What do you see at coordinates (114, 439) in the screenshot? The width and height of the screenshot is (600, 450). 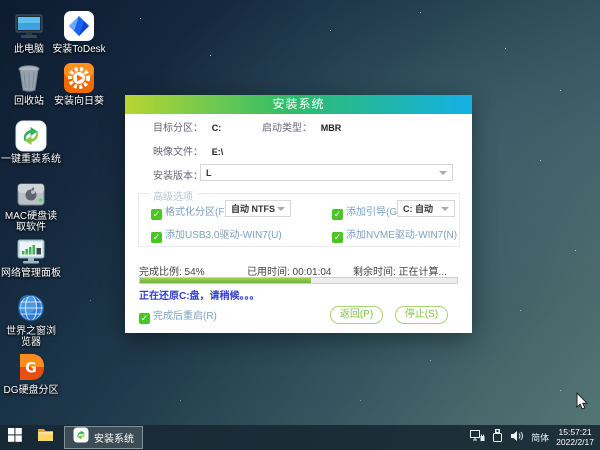 I see `taskbar-task-label: 安装系统` at bounding box center [114, 439].